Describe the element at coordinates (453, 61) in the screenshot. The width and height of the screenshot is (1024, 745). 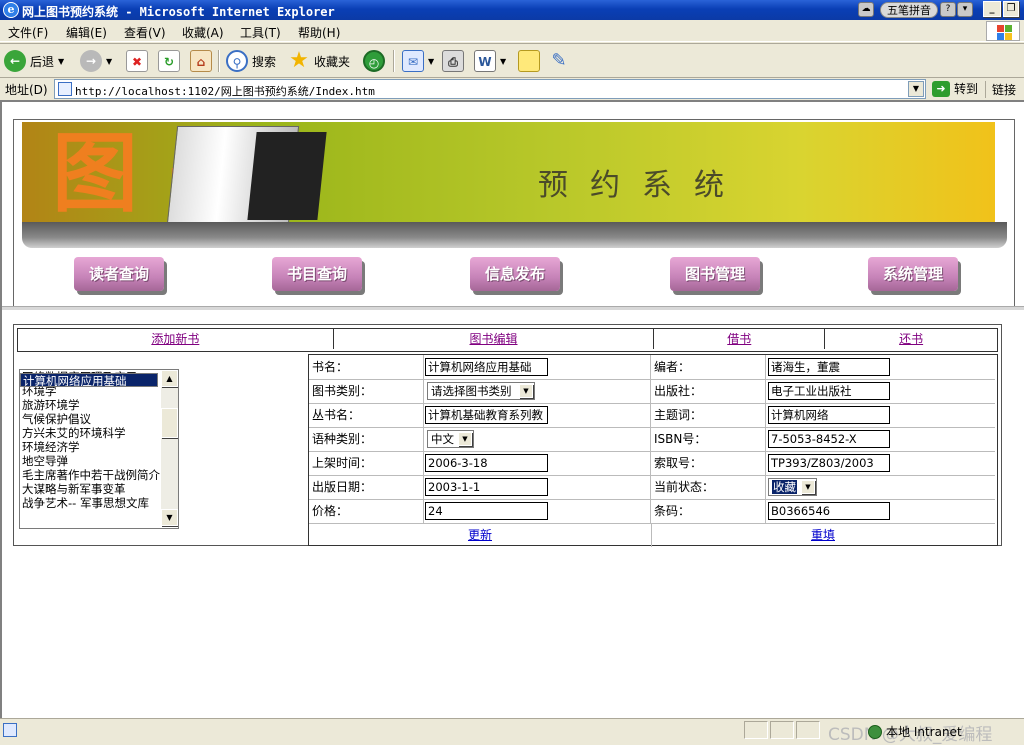
I see `print-icon: ⎙` at that location.